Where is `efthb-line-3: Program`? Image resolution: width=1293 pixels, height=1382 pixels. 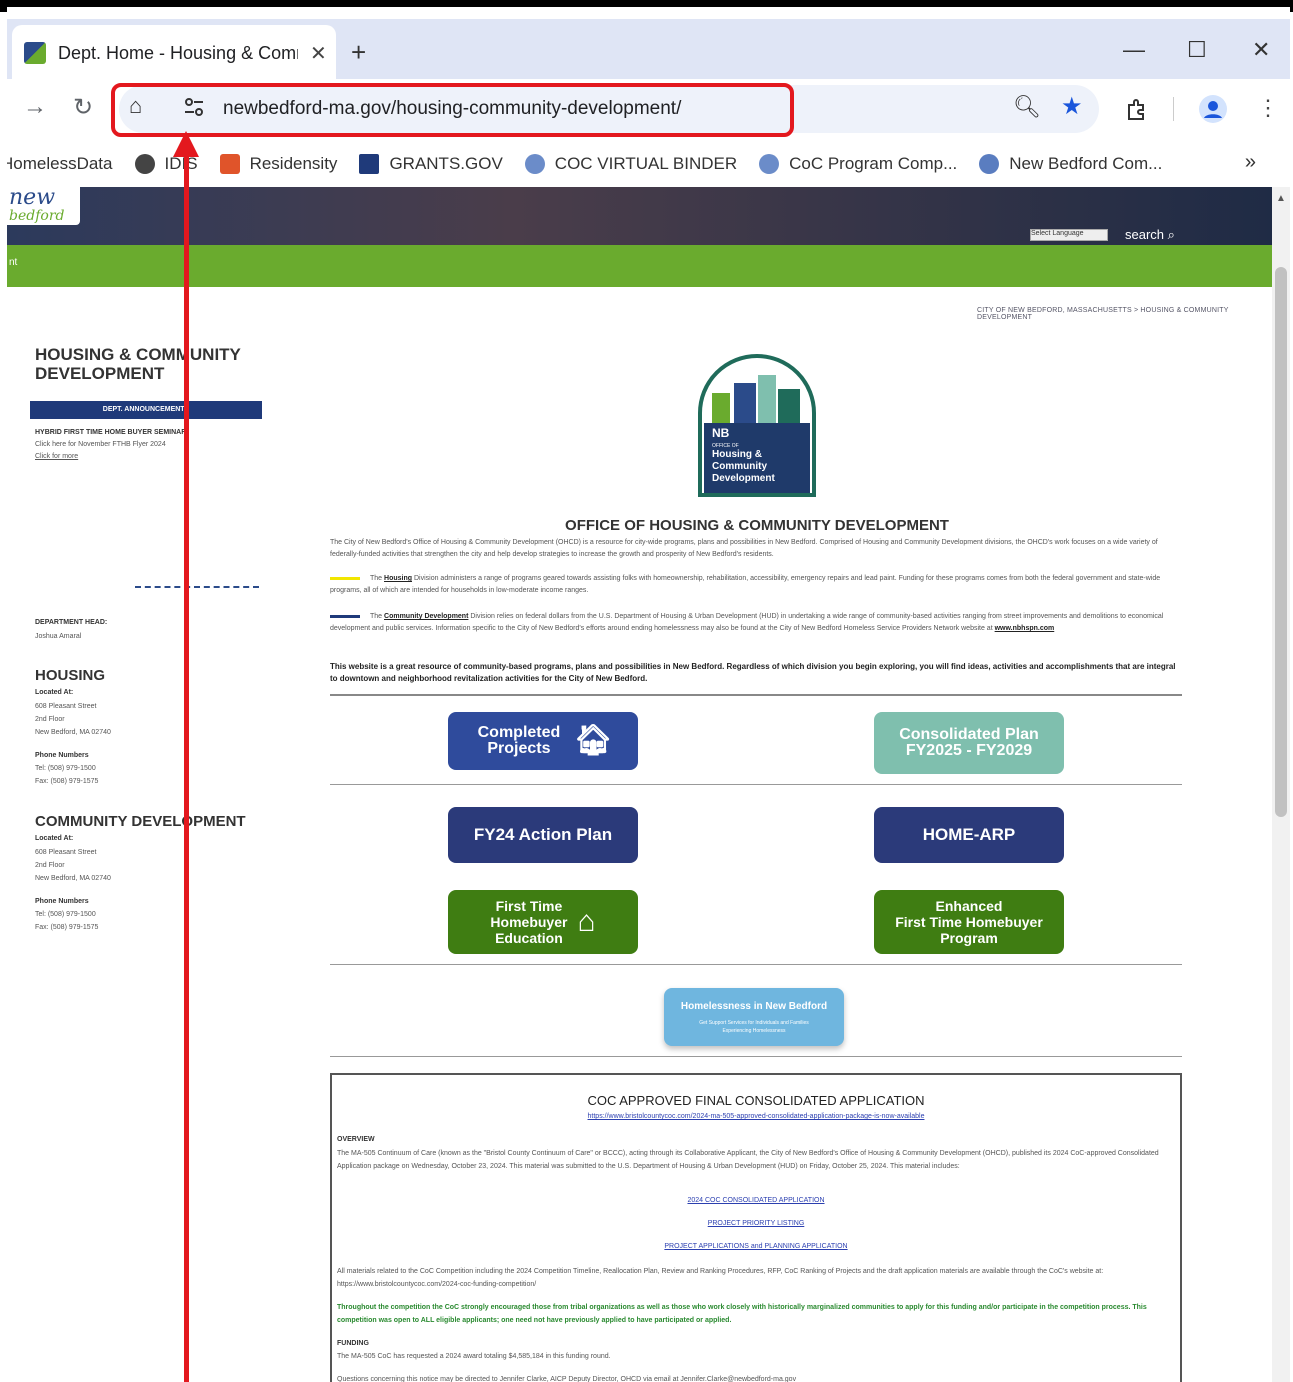 efthb-line-3: Program is located at coordinates (969, 938).